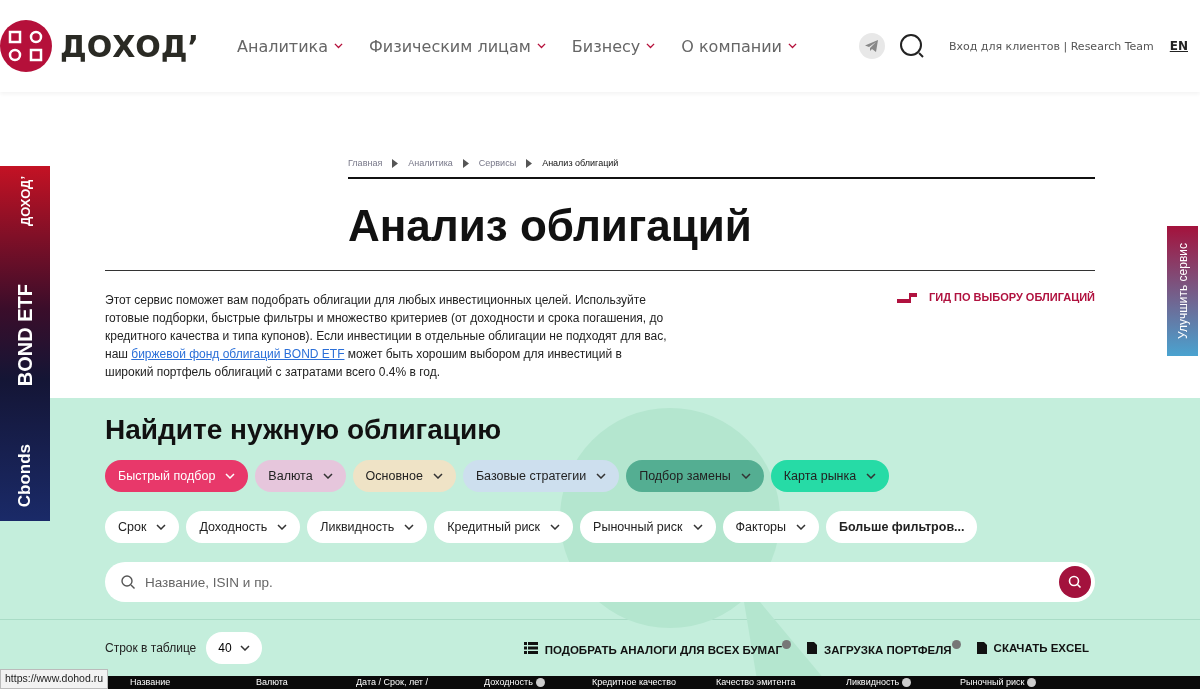 This screenshot has width=1200, height=689. What do you see at coordinates (193, 682) in the screenshot?
I see `column-header: Название` at bounding box center [193, 682].